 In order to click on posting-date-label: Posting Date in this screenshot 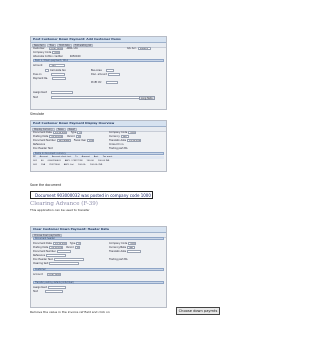, I will do `click(41, 136)`.